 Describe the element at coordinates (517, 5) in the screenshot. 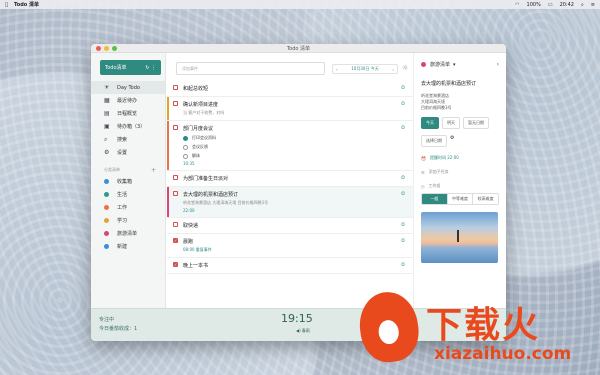

I see `wifi-icon: ◠` at that location.